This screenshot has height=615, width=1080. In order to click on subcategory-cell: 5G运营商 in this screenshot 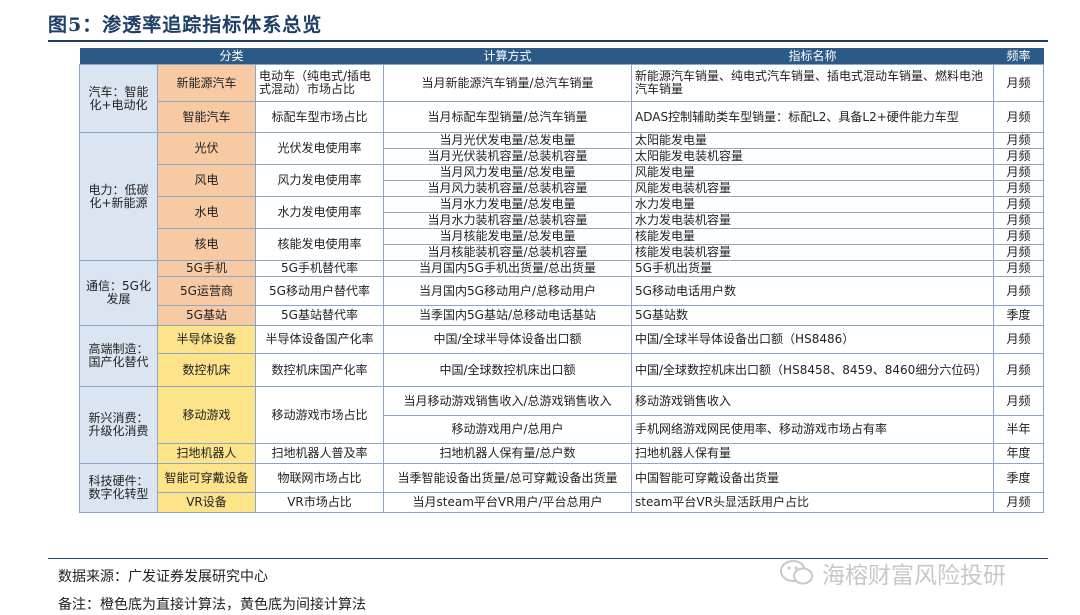, I will do `click(206, 291)`.